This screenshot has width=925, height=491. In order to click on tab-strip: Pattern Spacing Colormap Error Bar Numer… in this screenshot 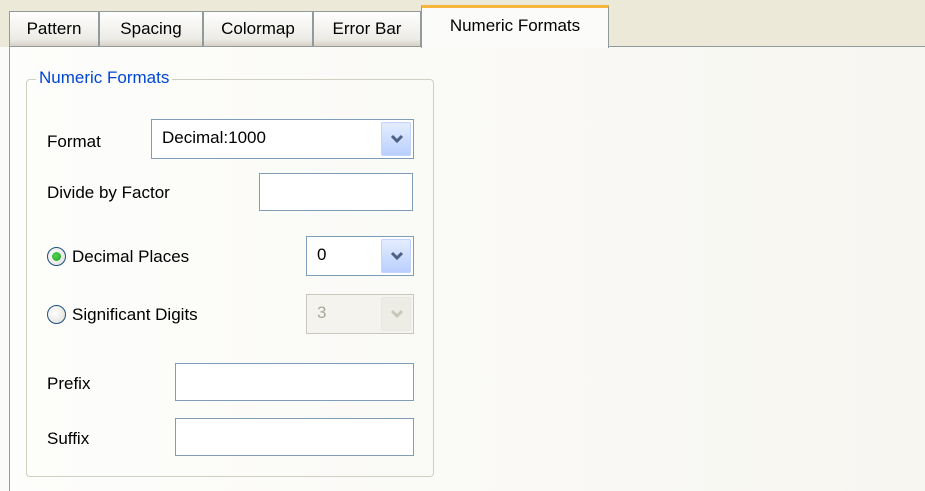, I will do `click(462, 24)`.